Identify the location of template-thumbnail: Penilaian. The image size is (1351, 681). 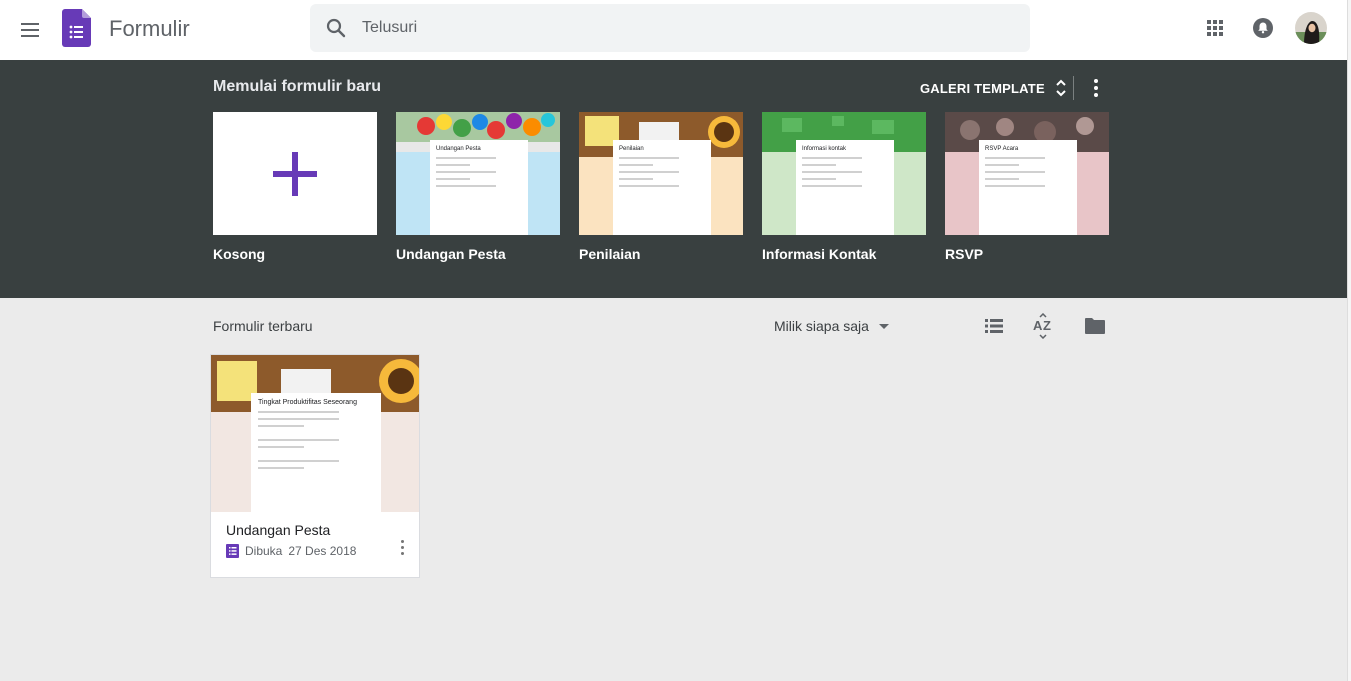
(661, 173).